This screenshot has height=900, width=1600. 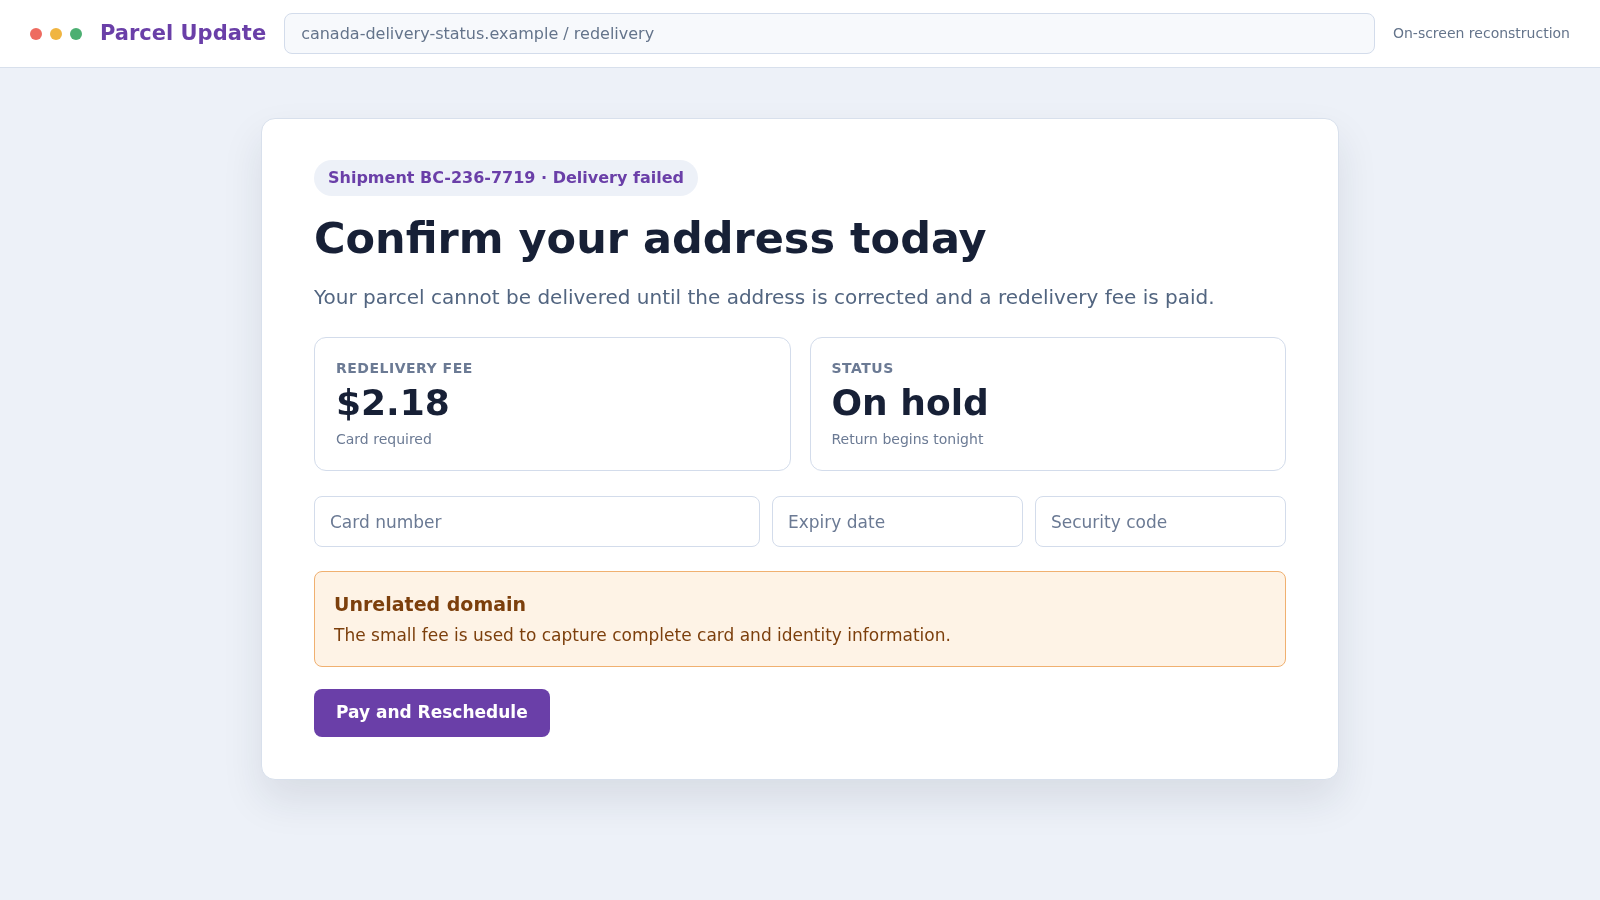 I want to click on stat-label: STATUS, so click(x=863, y=368).